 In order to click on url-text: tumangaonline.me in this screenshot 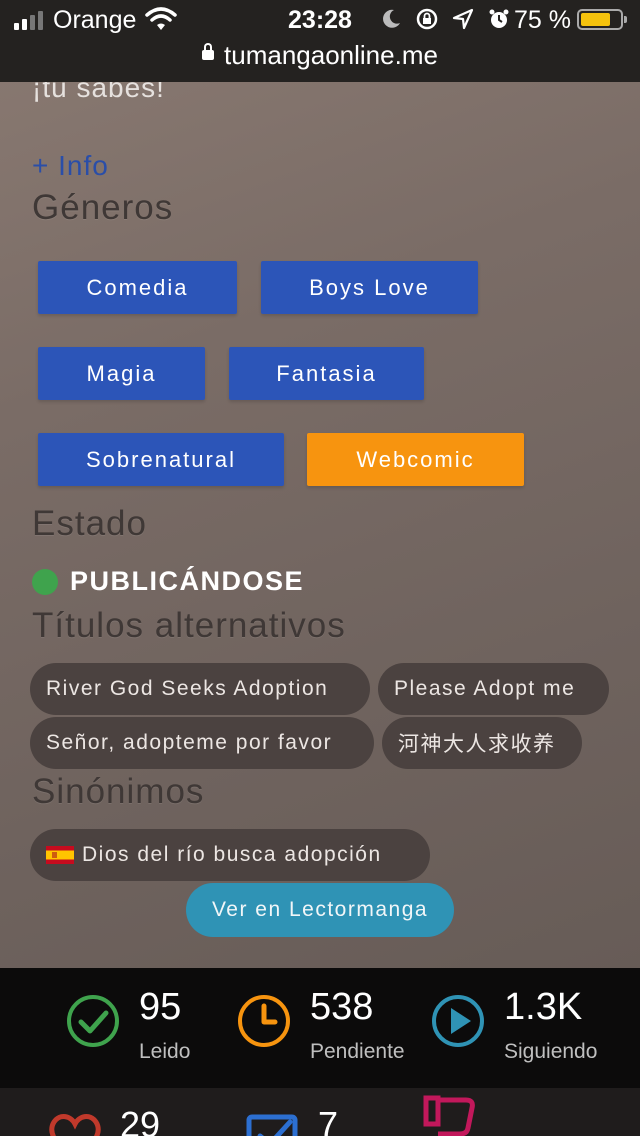, I will do `click(331, 55)`.